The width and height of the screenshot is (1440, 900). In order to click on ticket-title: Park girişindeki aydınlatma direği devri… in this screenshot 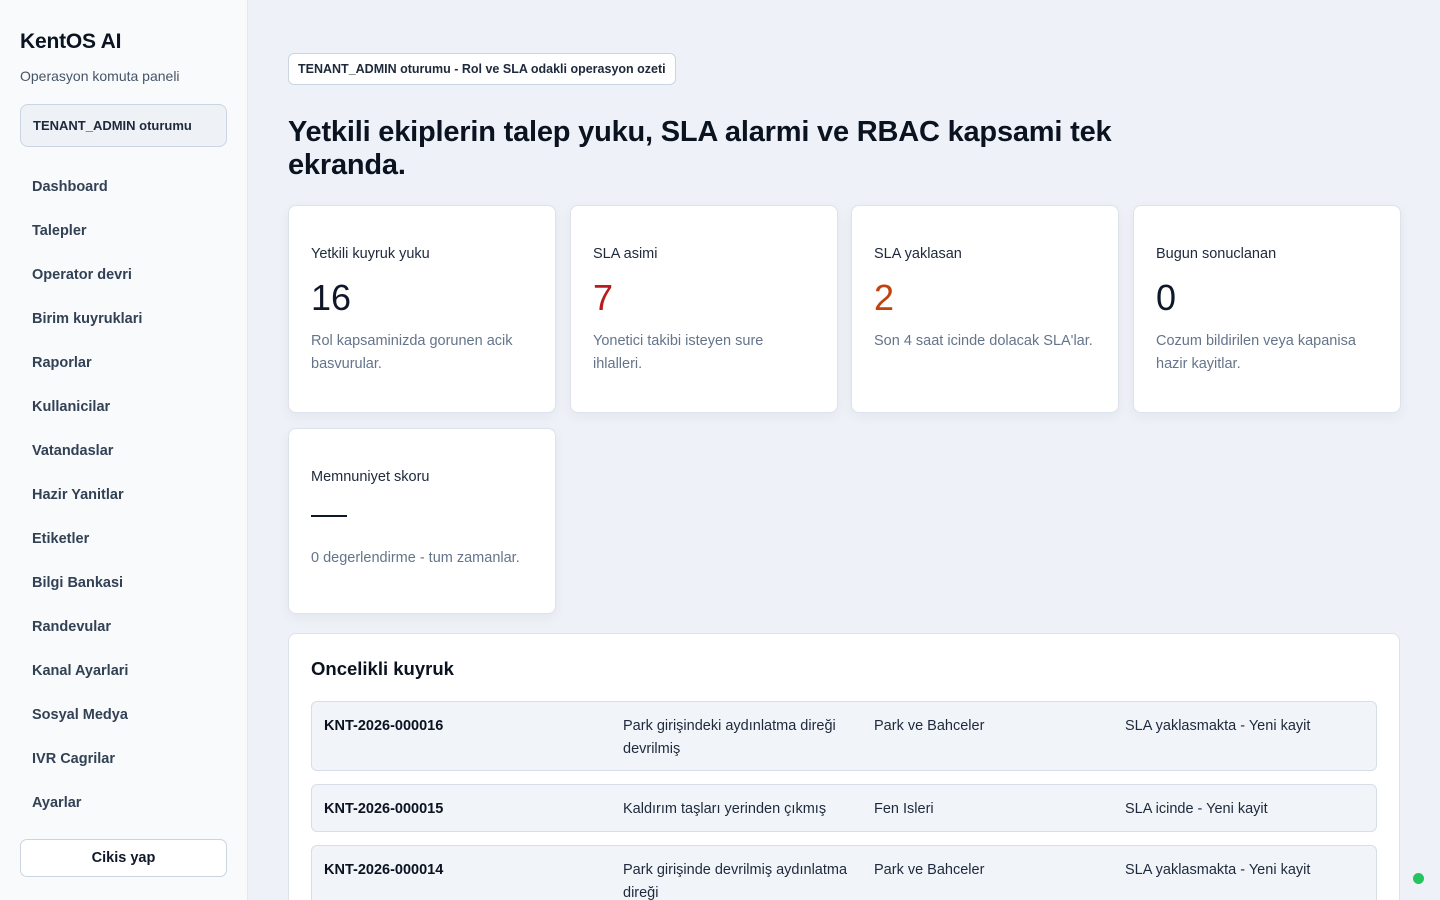, I will do `click(729, 737)`.